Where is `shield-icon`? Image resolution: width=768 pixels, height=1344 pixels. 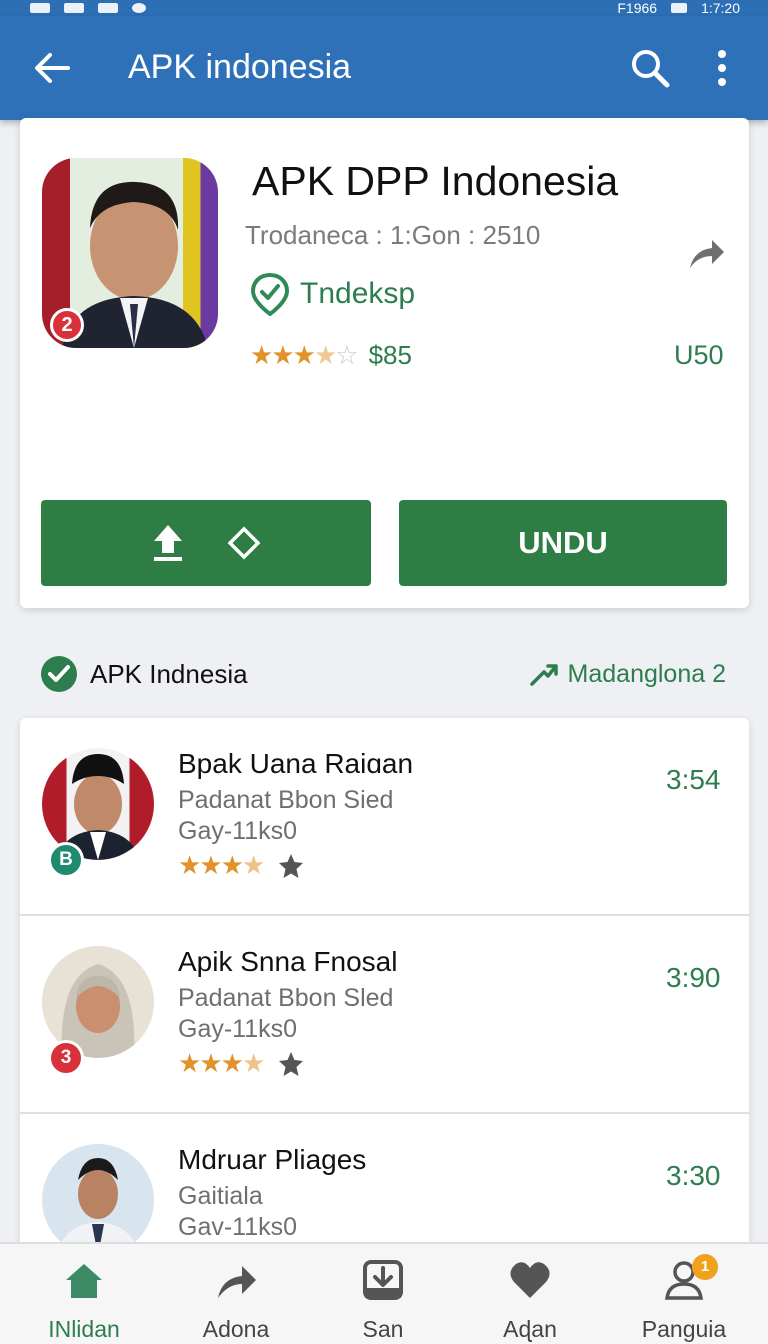
shield-icon is located at coordinates (139, 8).